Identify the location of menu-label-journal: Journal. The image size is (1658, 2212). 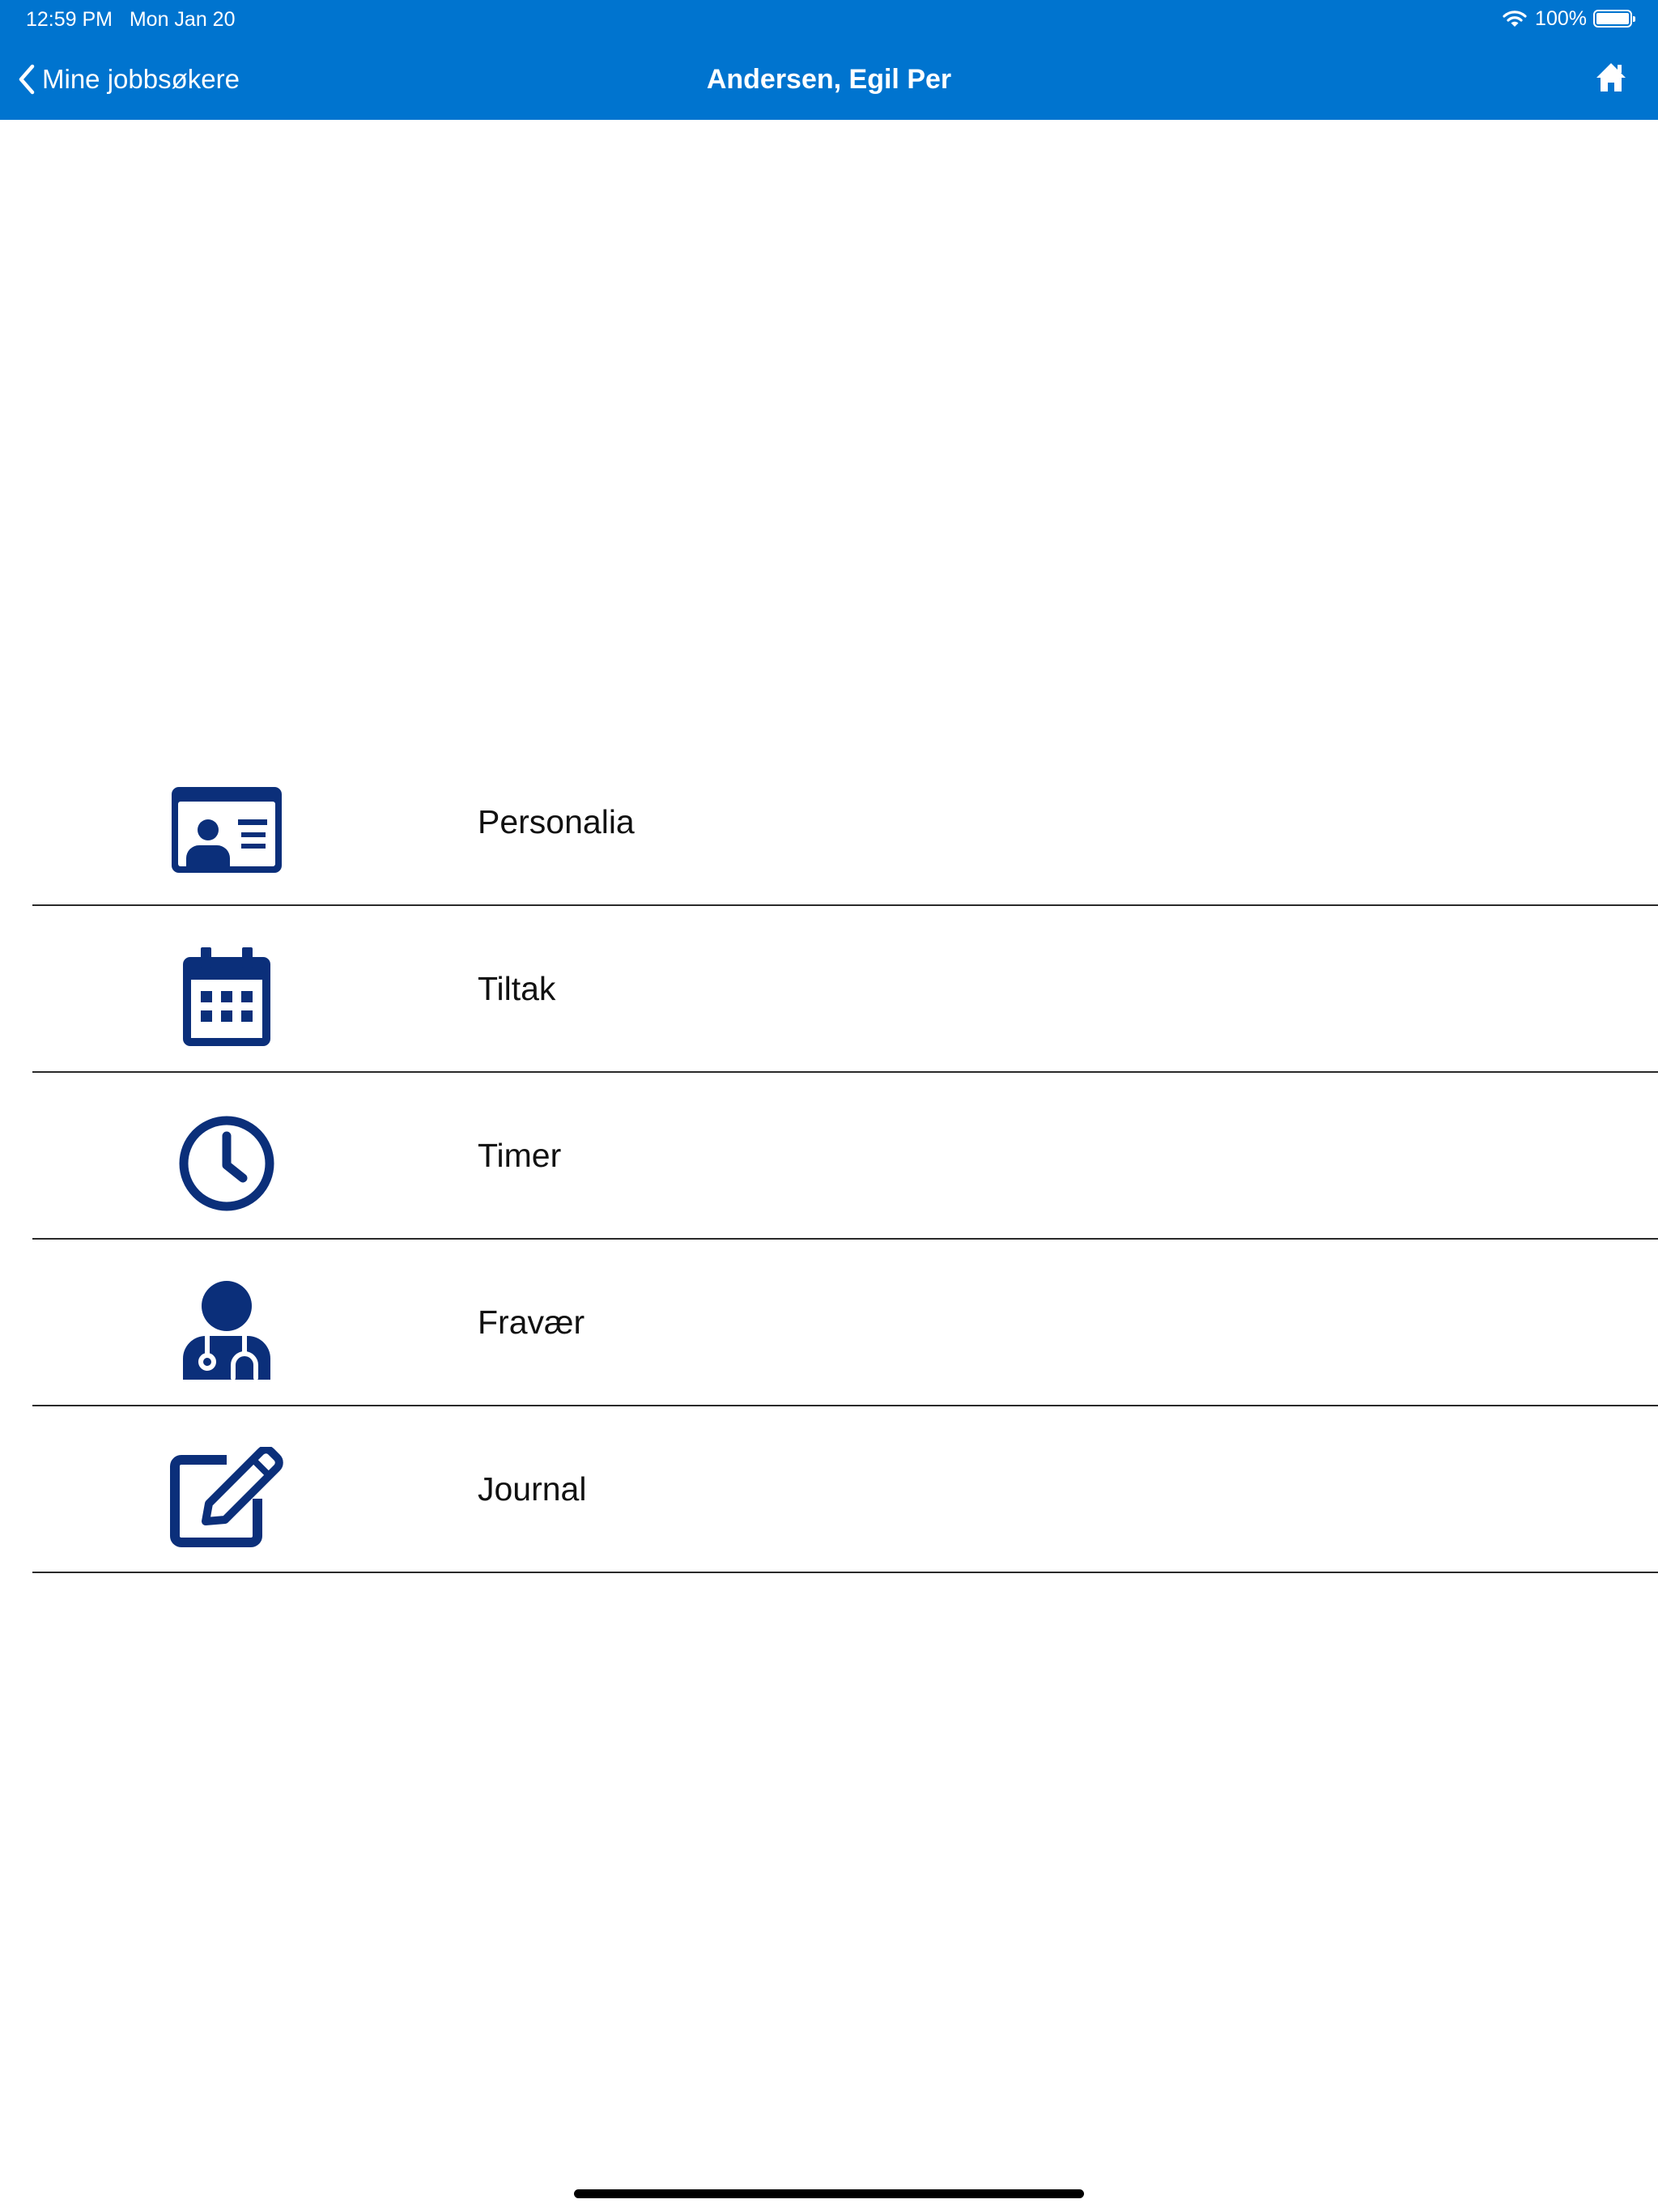
(532, 1489).